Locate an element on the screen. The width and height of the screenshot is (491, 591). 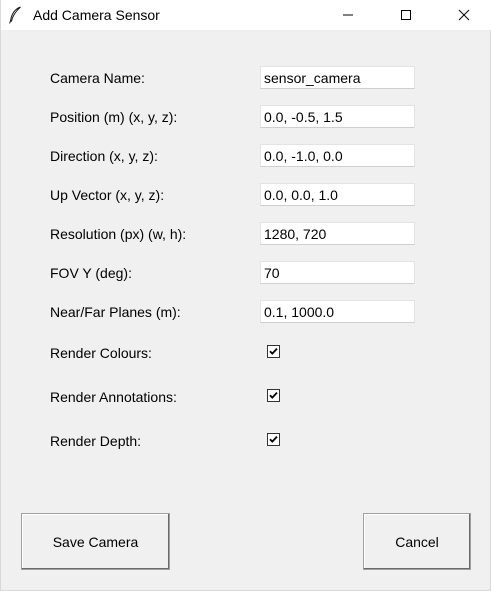
window-title: Add Camera Sensor is located at coordinates (96, 15).